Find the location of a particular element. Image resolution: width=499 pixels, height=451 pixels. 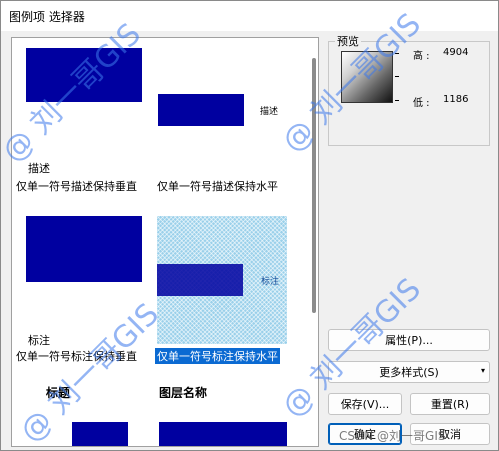

gallery-item-layer-name: 图层名称 is located at coordinates (227, 415).